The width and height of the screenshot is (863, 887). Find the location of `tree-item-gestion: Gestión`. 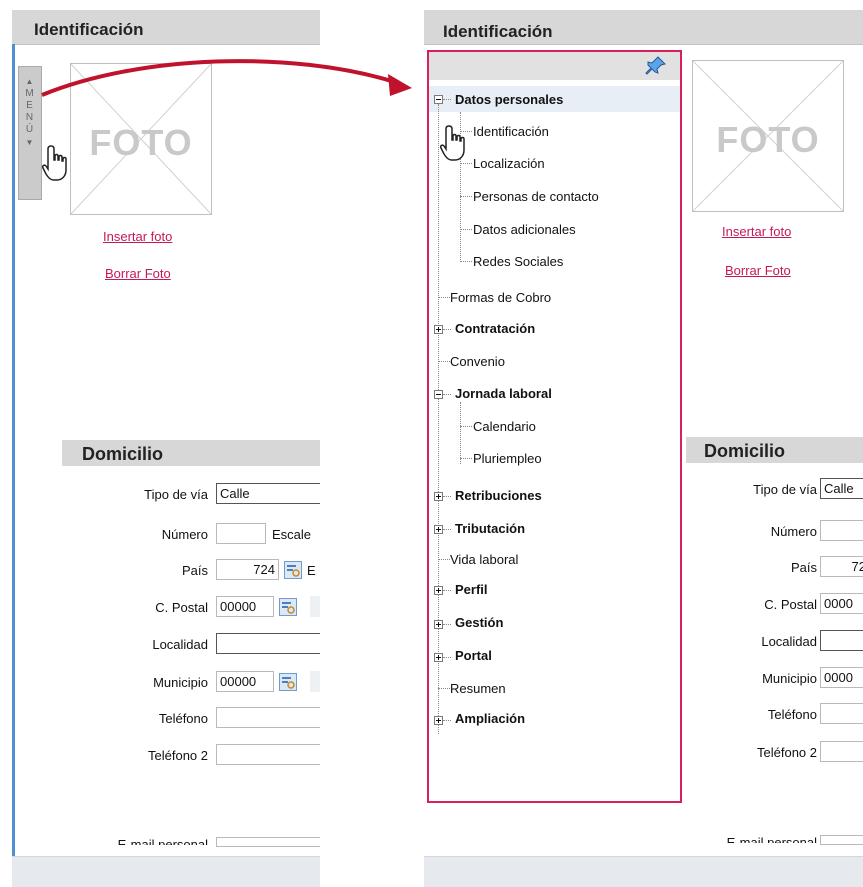

tree-item-gestion: Gestión is located at coordinates (479, 622).